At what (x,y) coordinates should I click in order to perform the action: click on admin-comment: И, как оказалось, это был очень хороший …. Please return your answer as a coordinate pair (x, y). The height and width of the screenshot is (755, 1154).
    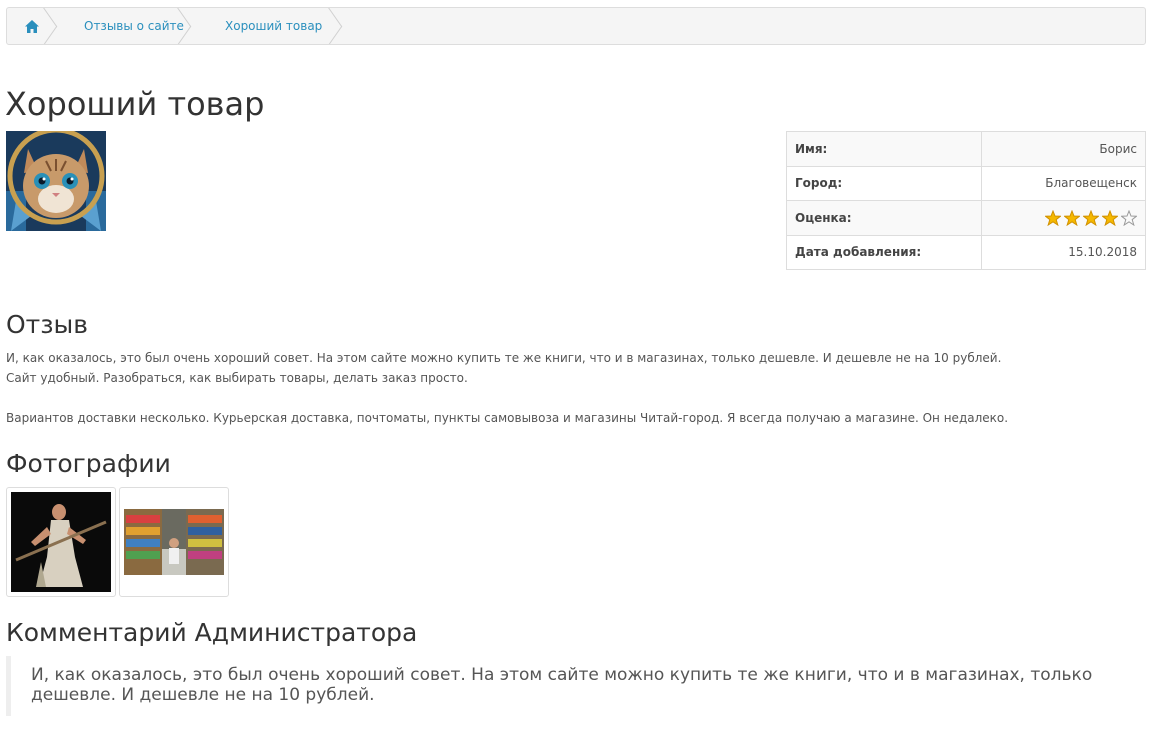
    Looking at the image, I should click on (576, 686).